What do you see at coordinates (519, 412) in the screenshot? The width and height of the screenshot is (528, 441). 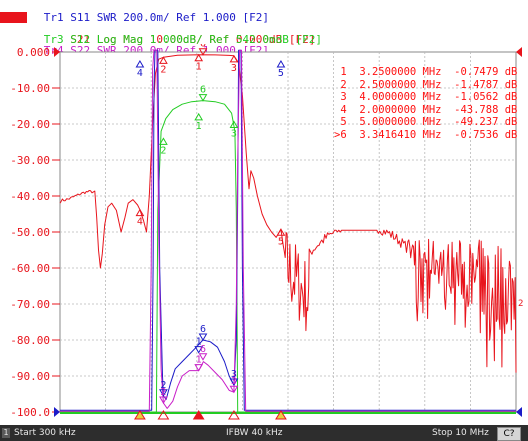 I see `right-ref-arrow-blue` at bounding box center [519, 412].